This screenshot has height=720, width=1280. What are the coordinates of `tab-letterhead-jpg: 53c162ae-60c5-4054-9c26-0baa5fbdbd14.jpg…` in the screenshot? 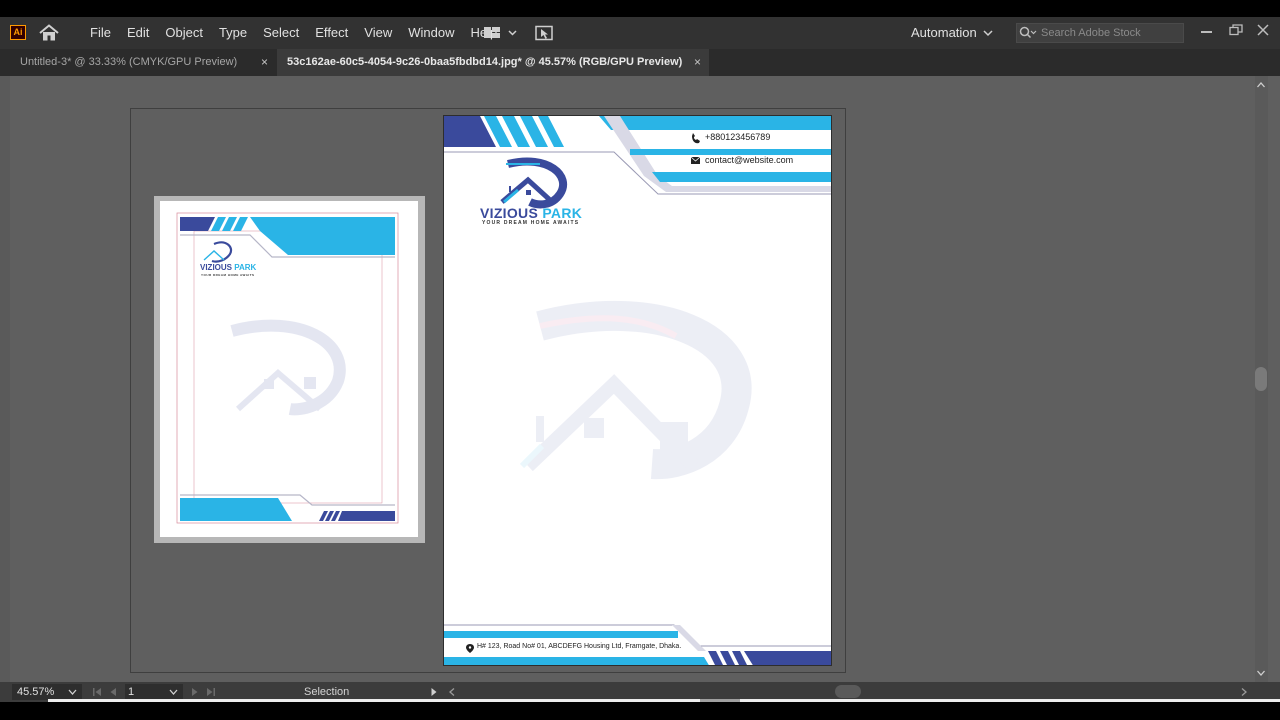 It's located at (493, 62).